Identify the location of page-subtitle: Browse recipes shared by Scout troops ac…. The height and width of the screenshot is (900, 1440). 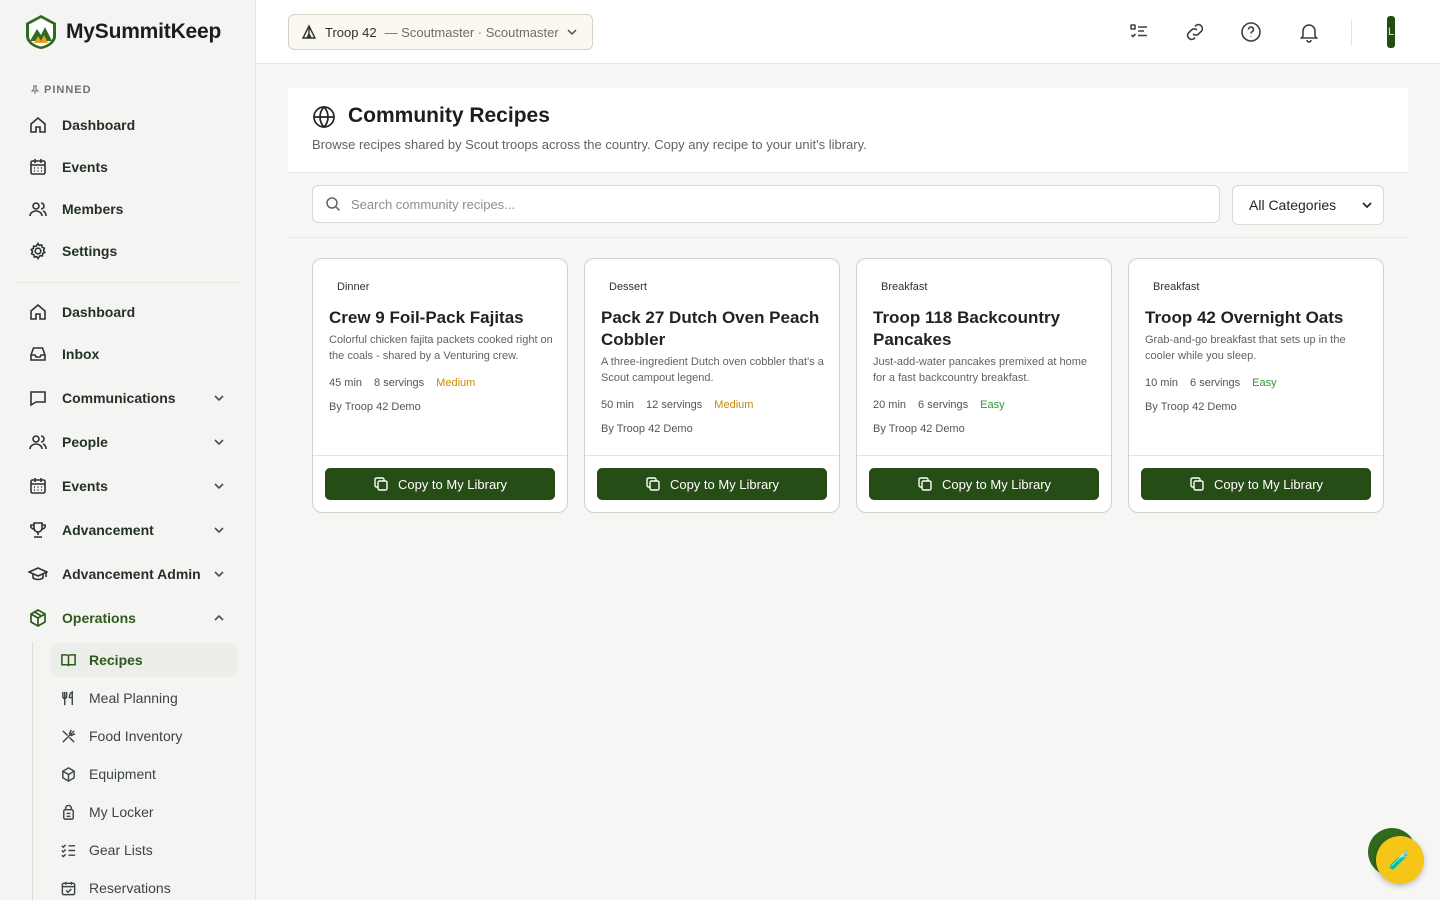
(589, 144).